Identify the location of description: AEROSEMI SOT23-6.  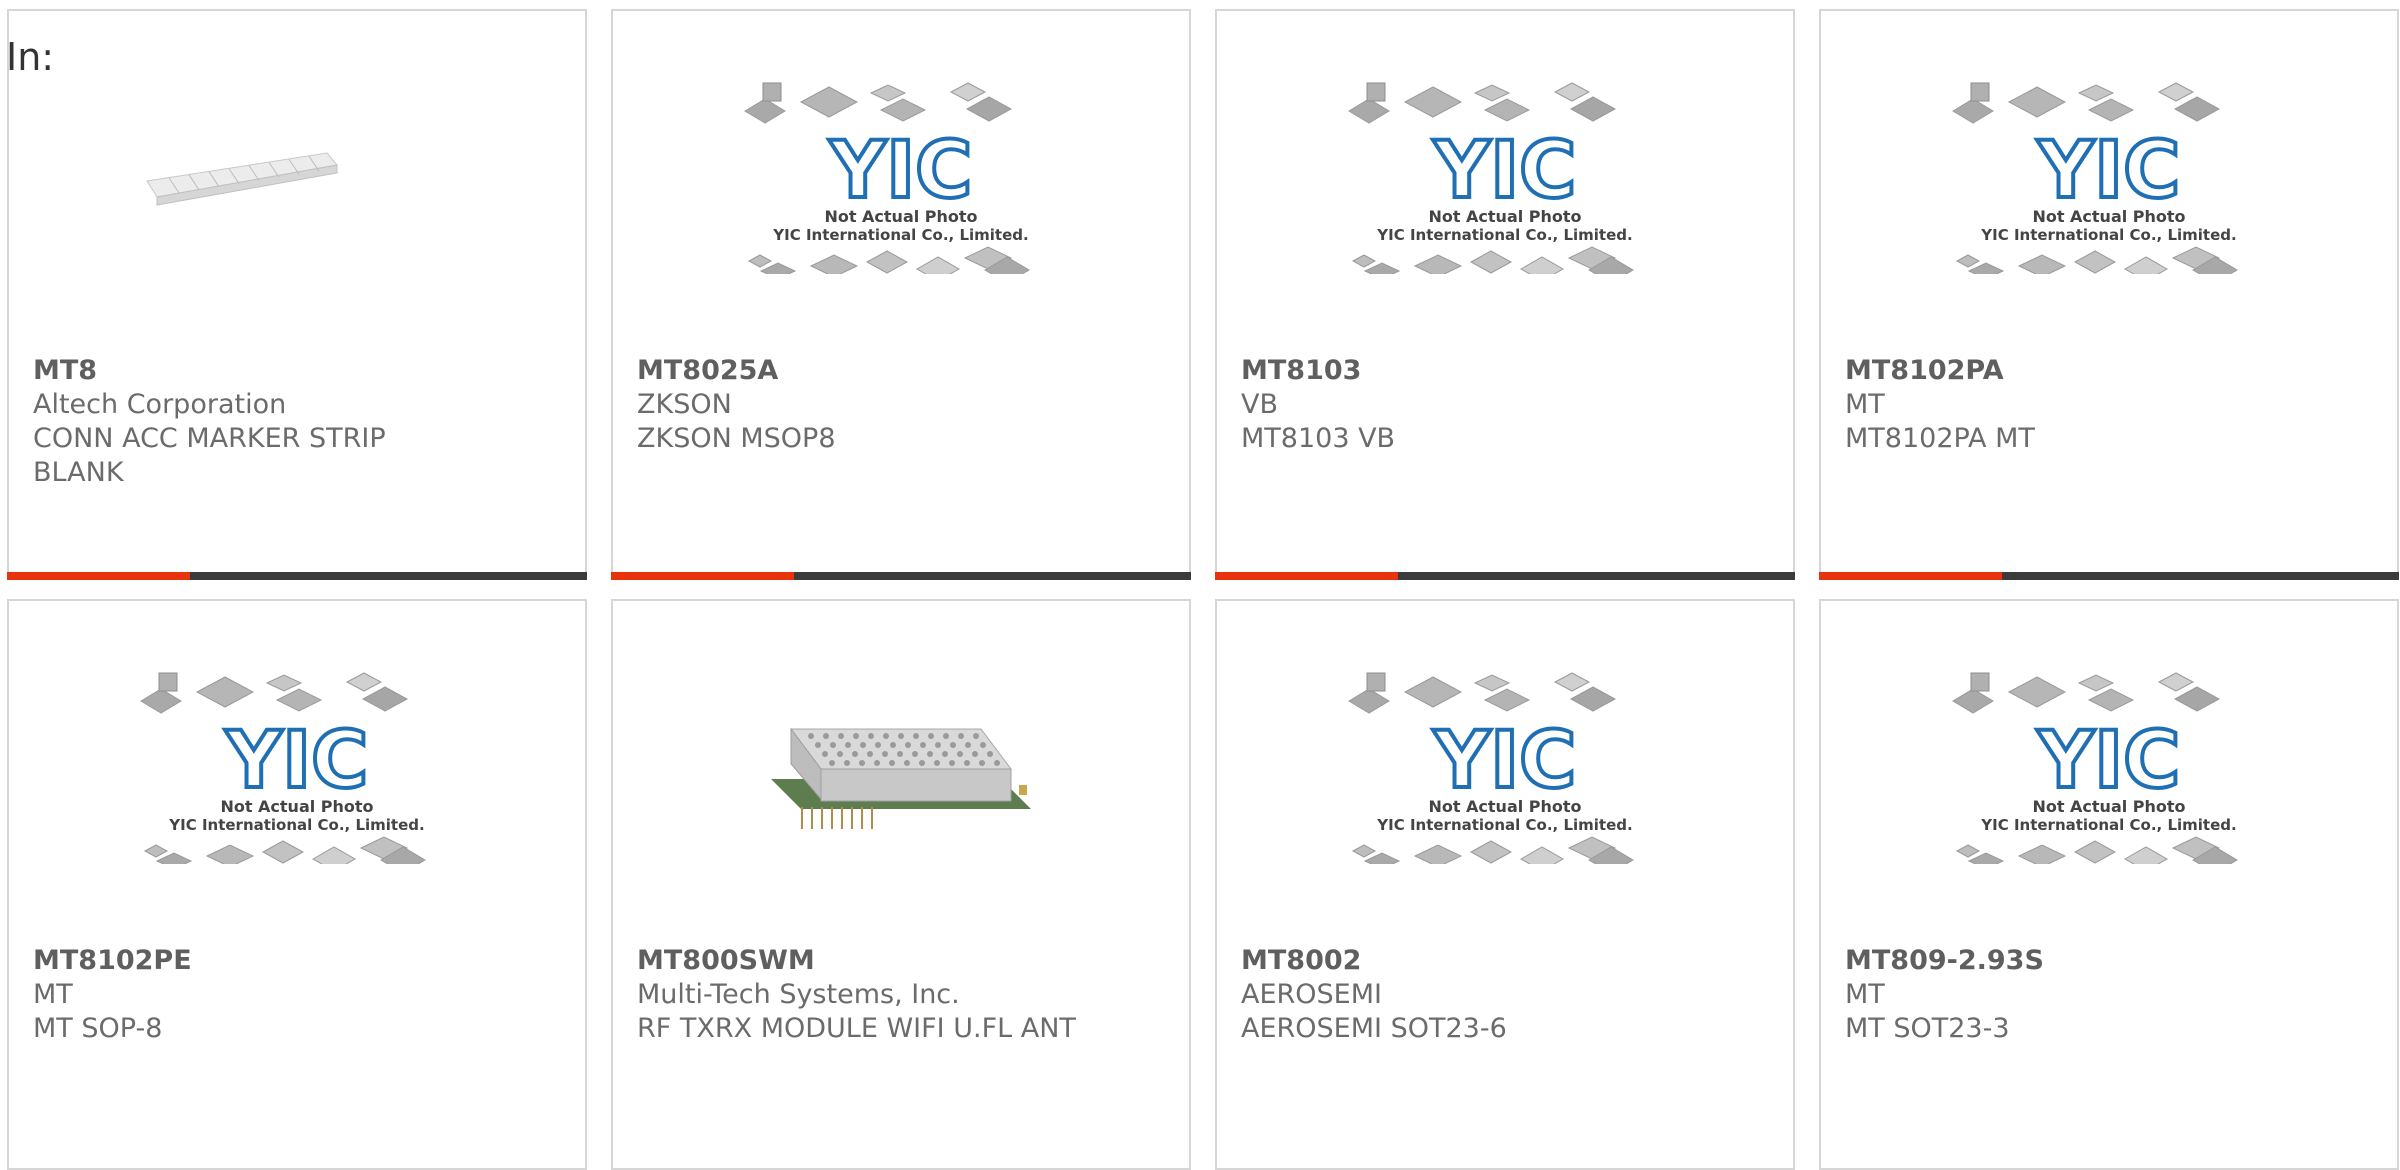
(1374, 1028).